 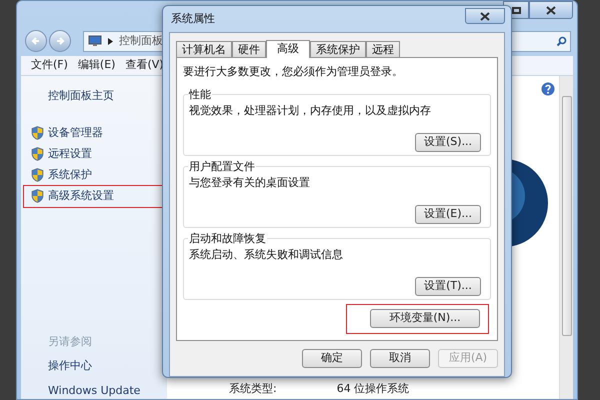 What do you see at coordinates (110, 41) in the screenshot?
I see `breadcrumb-arrow-icon` at bounding box center [110, 41].